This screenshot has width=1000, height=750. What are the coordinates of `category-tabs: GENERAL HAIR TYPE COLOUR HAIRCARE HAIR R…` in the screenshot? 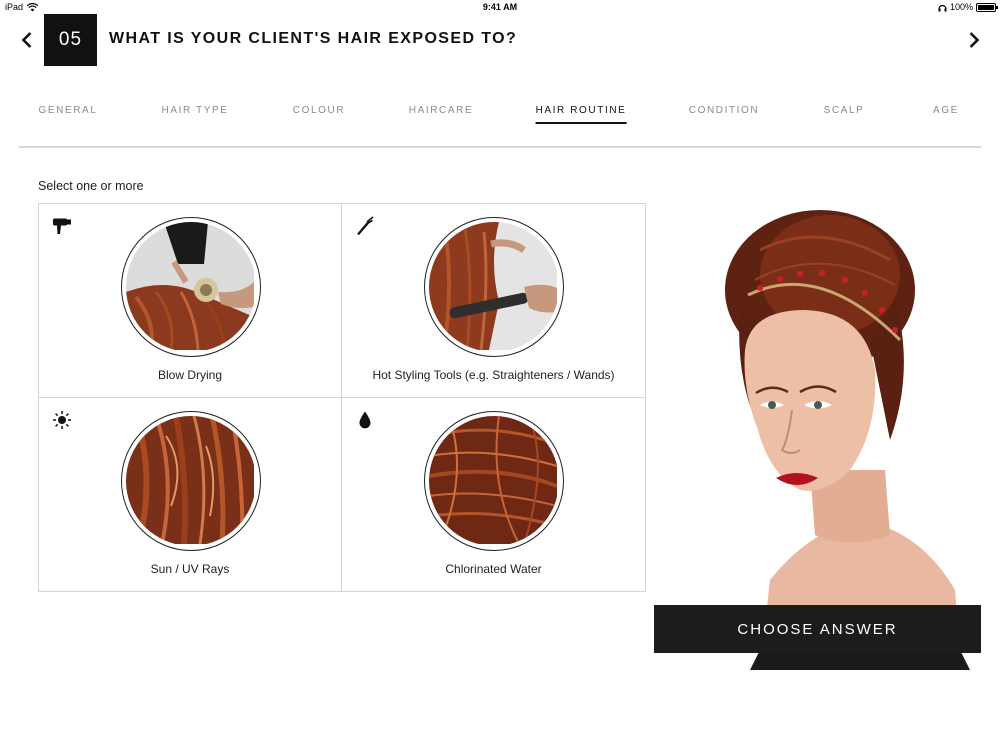 It's located at (500, 126).